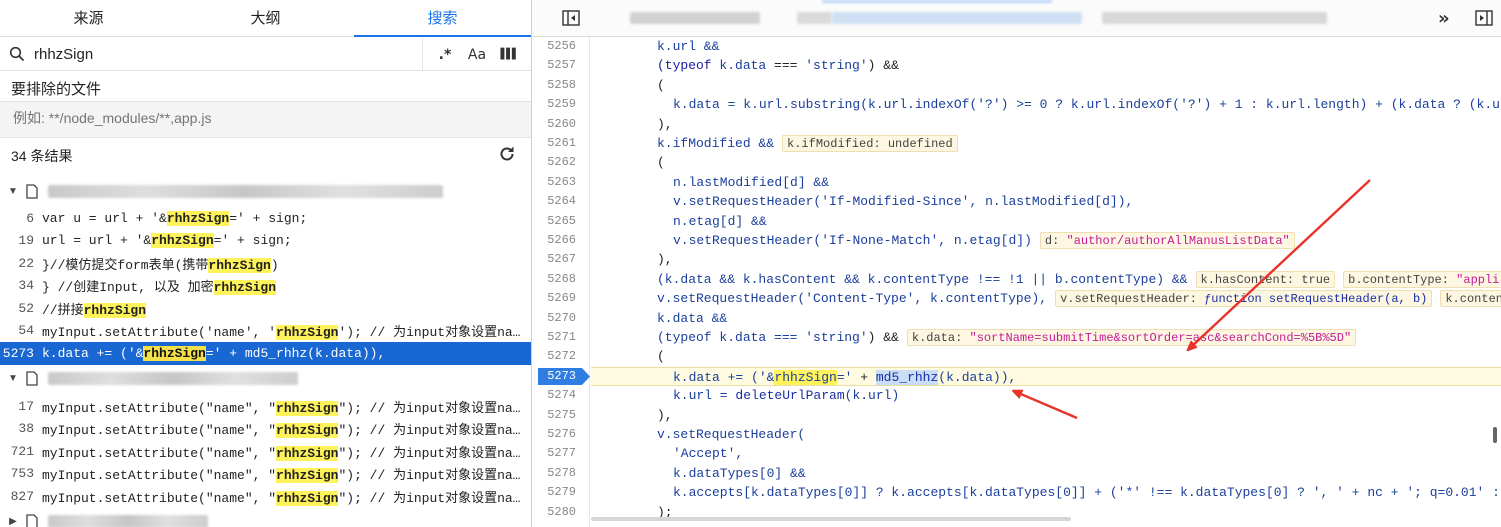  Describe the element at coordinates (554, 104) in the screenshot. I see `line-number: 5259` at that location.